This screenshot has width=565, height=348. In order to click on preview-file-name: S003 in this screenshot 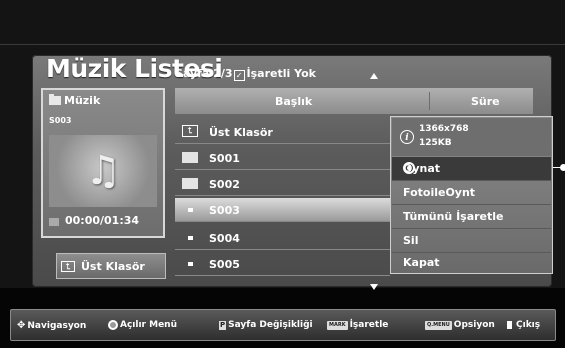, I will do `click(60, 120)`.